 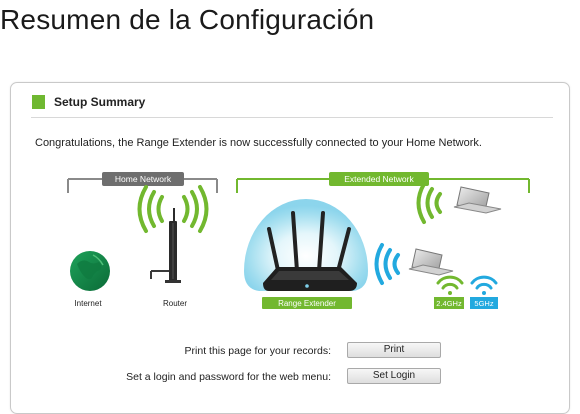 I want to click on extender-to-device-waves-icon, so click(x=387, y=264).